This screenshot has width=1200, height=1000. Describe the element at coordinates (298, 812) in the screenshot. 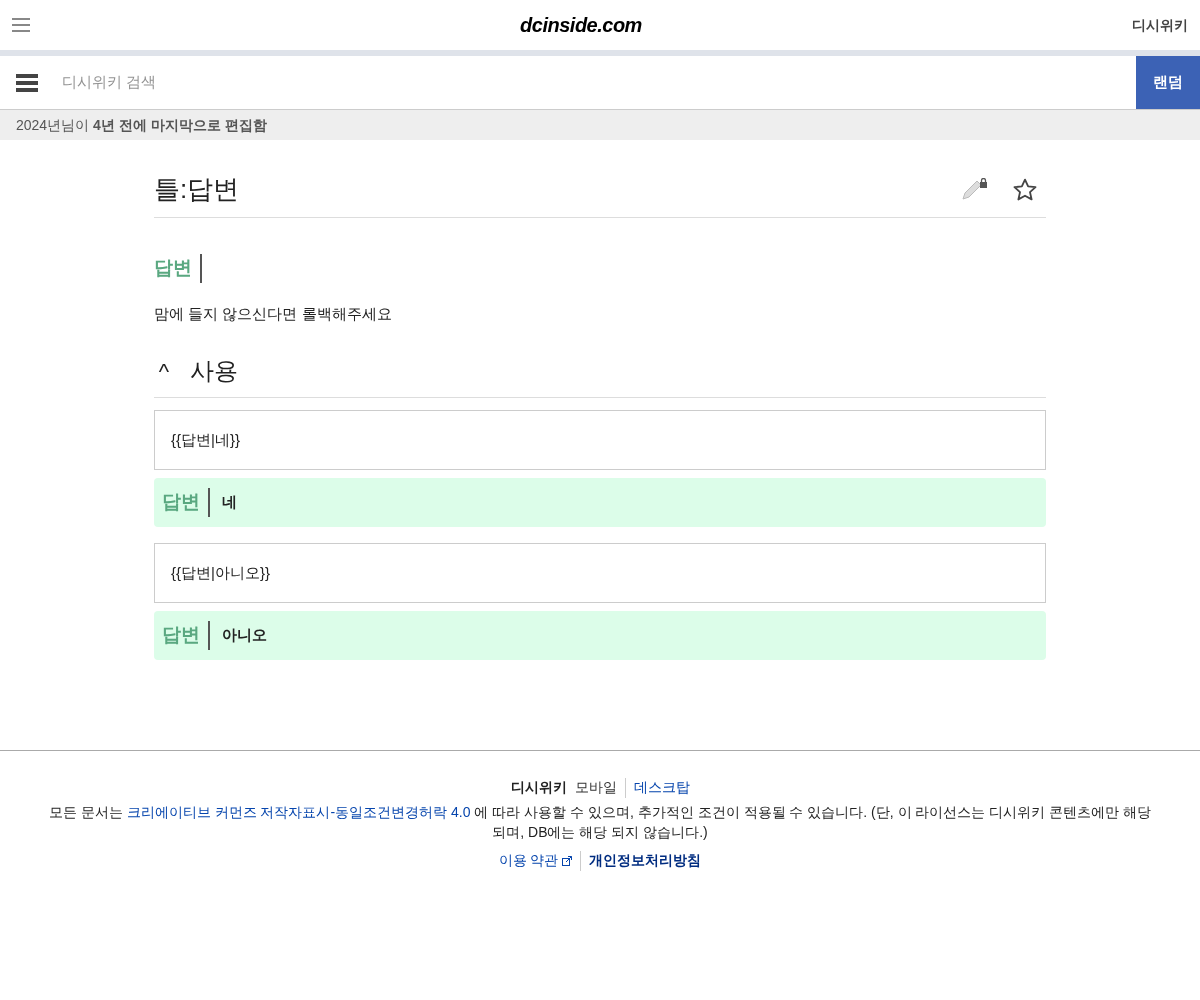

I see `license-link: 크리에이티브 커먼즈 저작자표시-동일조건변경허락 4.0` at that location.